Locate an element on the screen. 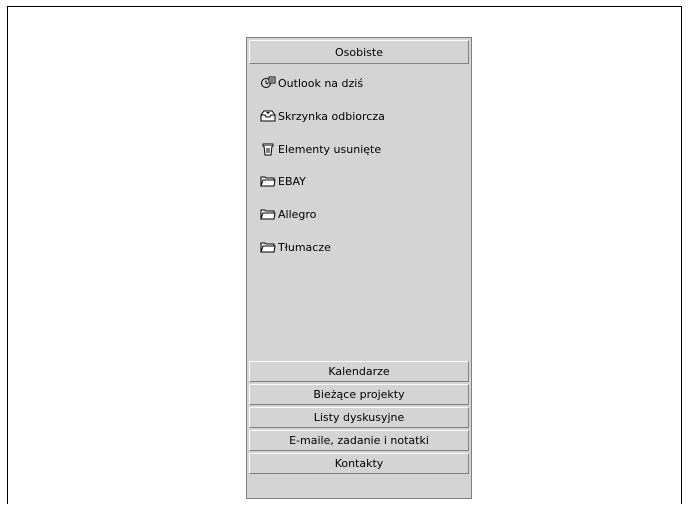  group-header-label: Kontakty is located at coordinates (359, 463).